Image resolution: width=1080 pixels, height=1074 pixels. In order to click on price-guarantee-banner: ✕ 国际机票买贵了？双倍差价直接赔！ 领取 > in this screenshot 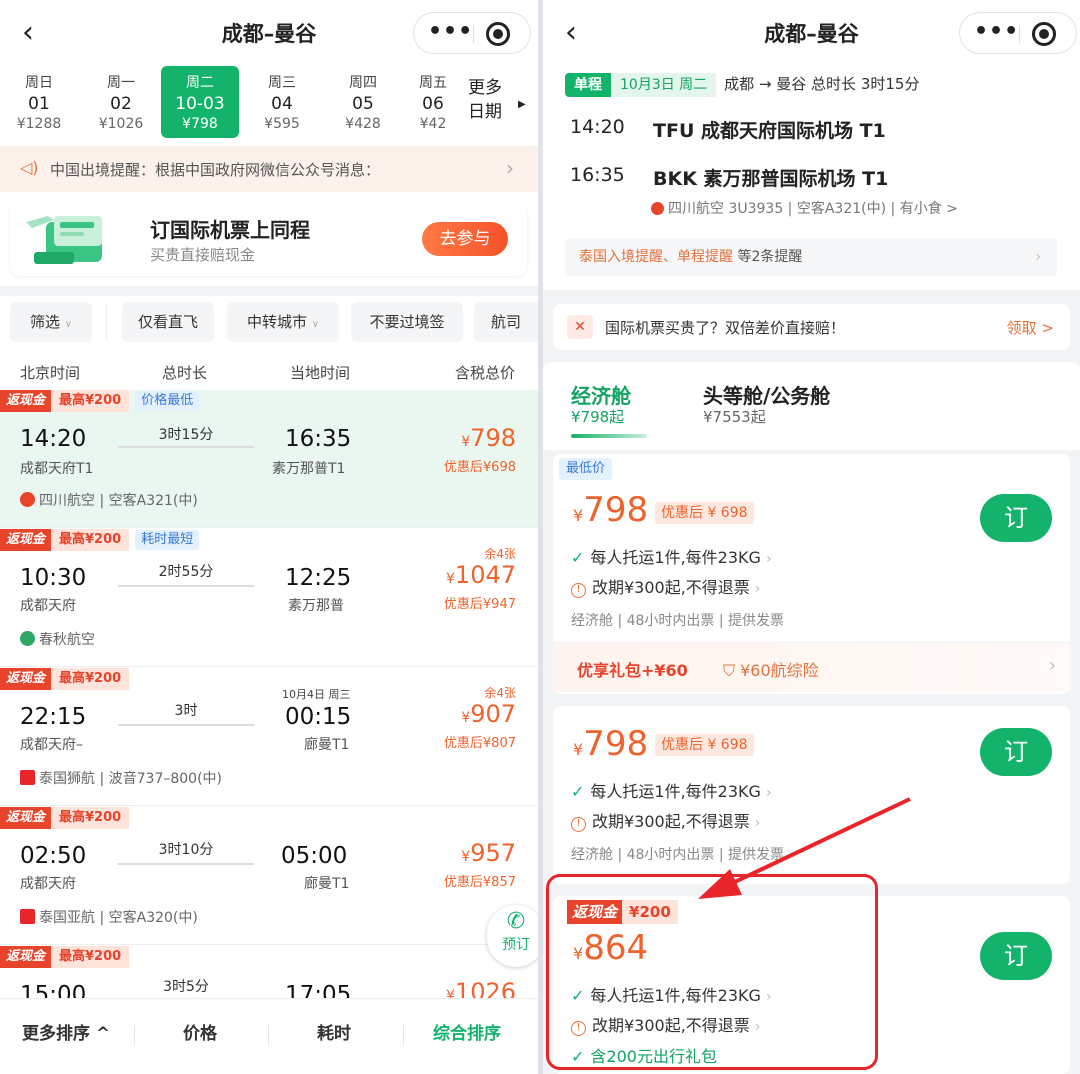, I will do `click(811, 327)`.